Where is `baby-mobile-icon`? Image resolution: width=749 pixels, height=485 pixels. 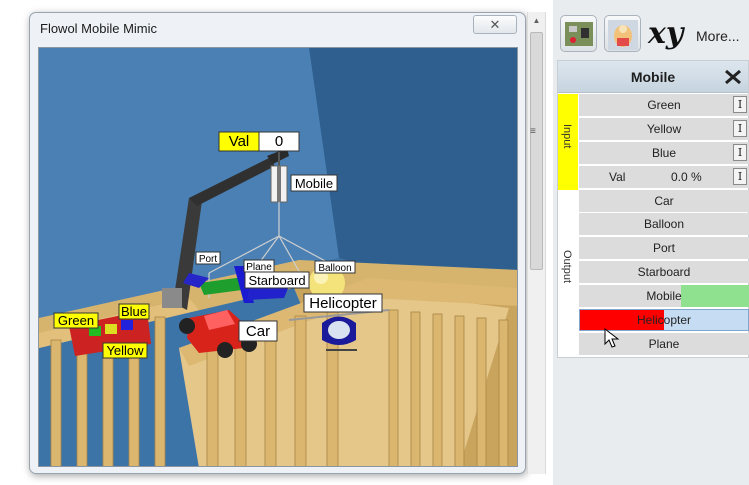 baby-mobile-icon is located at coordinates (623, 35).